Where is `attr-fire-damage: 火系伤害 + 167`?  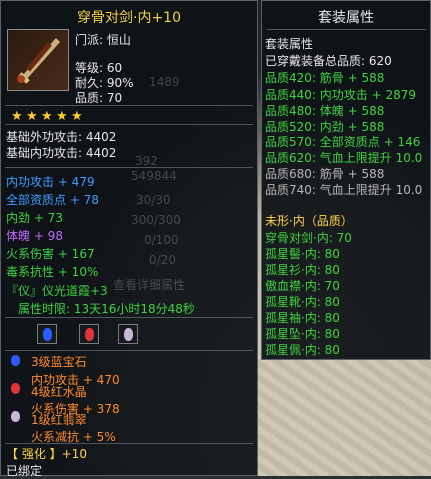 attr-fire-damage: 火系伤害 + 167 is located at coordinates (50, 254).